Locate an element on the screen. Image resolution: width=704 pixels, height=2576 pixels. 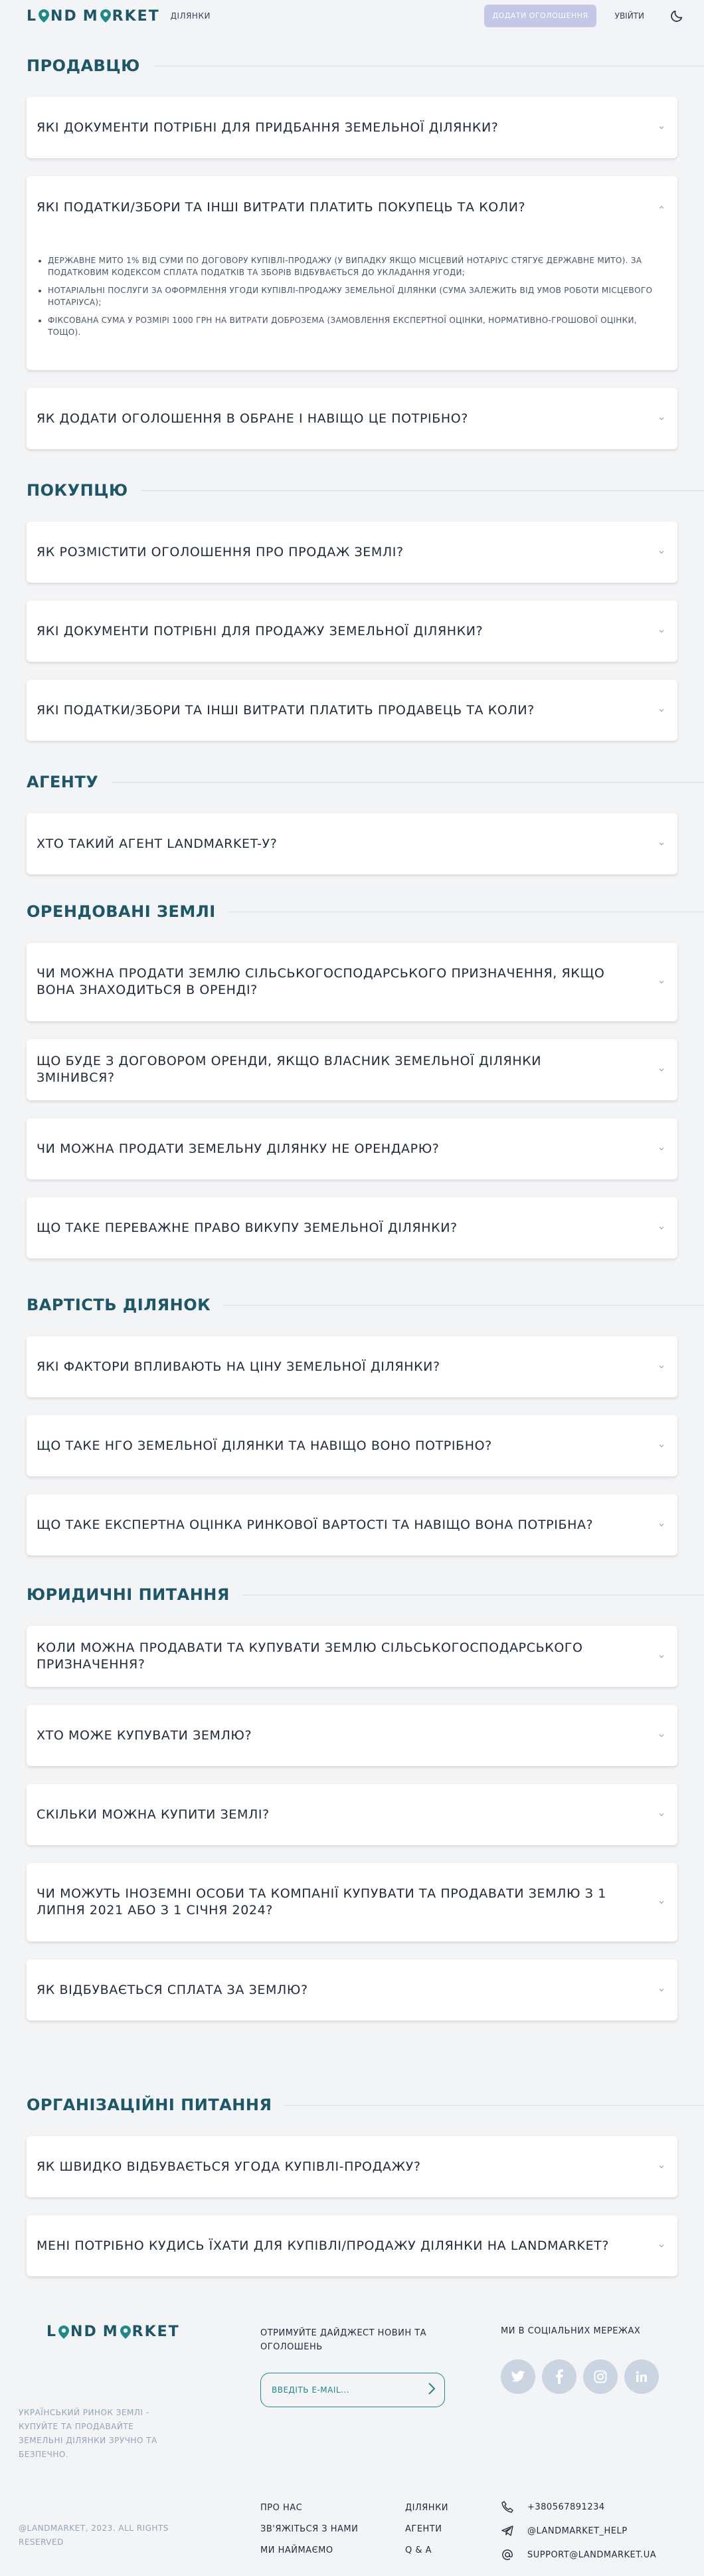
footer-link-careers: МИ НАЙМАЄМО is located at coordinates (296, 2550).